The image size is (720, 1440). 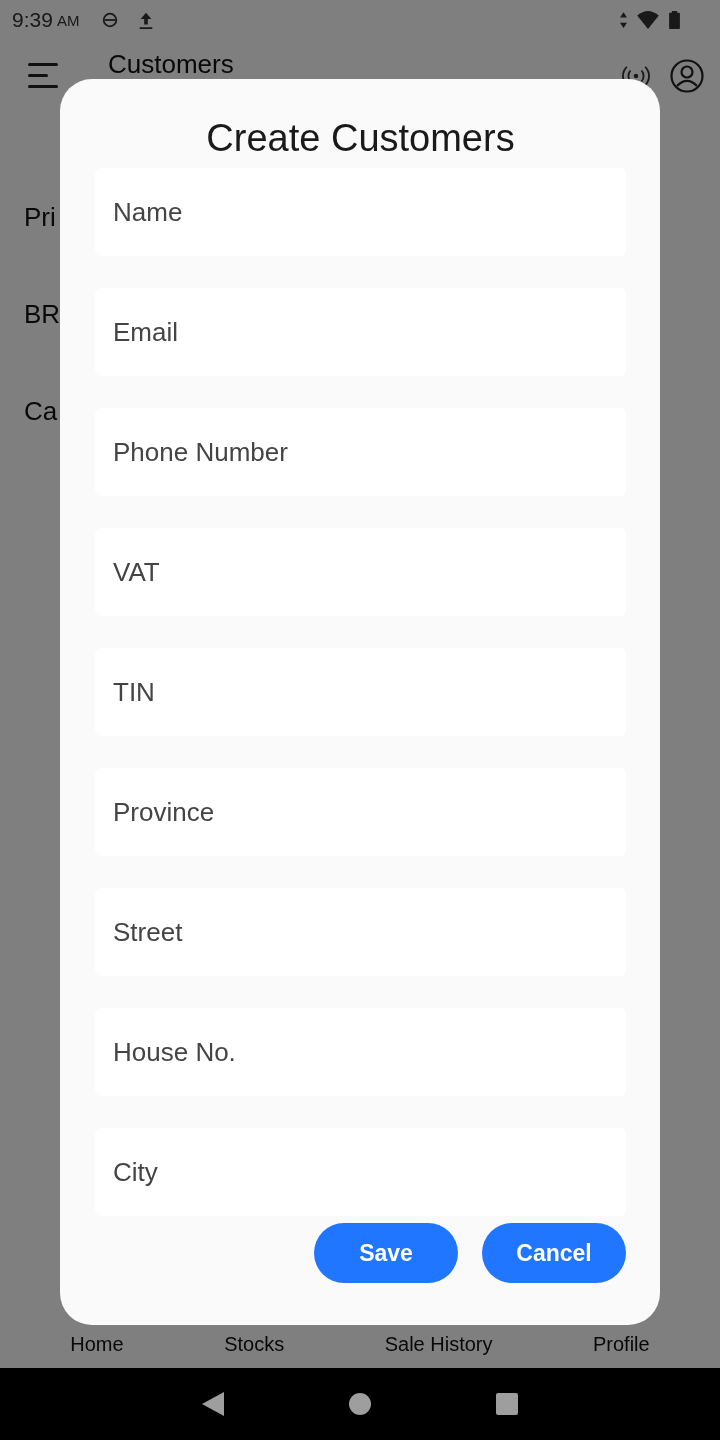 I want to click on cancel-button: Cancel, so click(x=554, y=1253).